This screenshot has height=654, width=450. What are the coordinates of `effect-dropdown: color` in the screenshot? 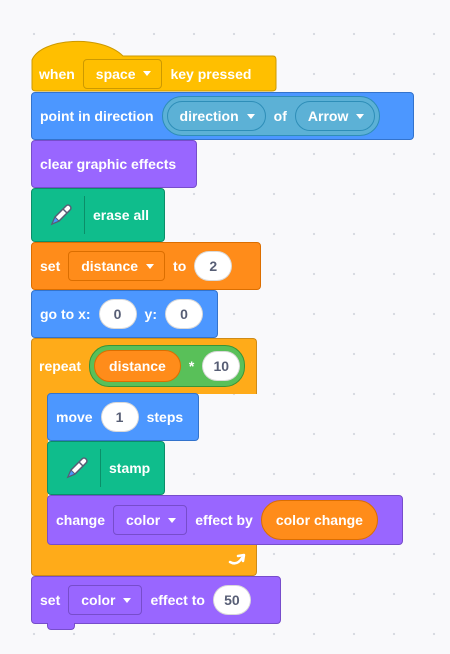 It's located at (150, 520).